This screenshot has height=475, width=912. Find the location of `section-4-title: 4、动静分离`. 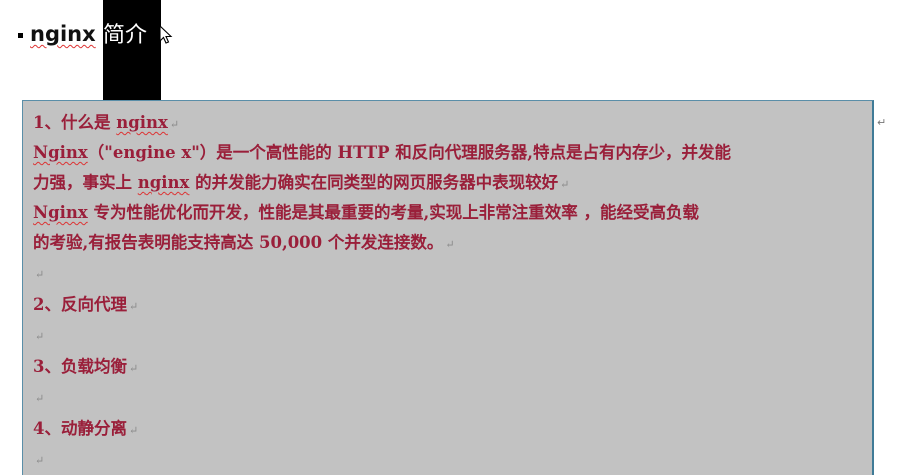

section-4-title: 4、动静分离 is located at coordinates (80, 428).